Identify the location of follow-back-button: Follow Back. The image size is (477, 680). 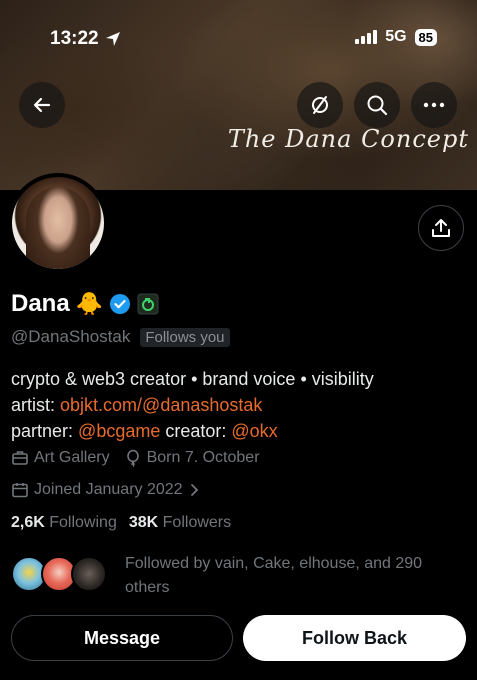
(354, 638).